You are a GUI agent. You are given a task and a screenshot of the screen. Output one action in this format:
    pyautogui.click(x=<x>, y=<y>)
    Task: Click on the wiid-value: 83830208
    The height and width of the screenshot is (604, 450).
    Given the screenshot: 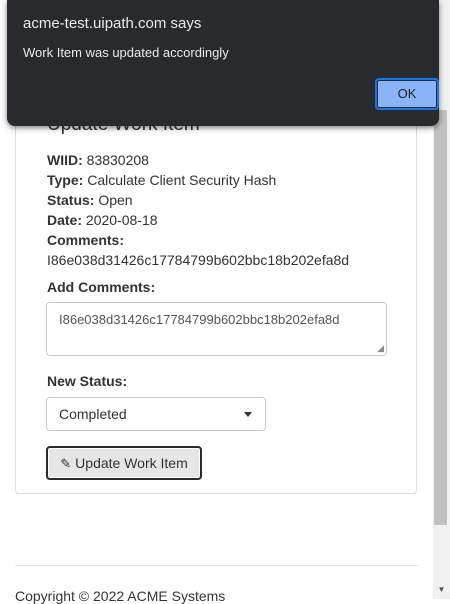 What is the action you would take?
    pyautogui.click(x=117, y=160)
    